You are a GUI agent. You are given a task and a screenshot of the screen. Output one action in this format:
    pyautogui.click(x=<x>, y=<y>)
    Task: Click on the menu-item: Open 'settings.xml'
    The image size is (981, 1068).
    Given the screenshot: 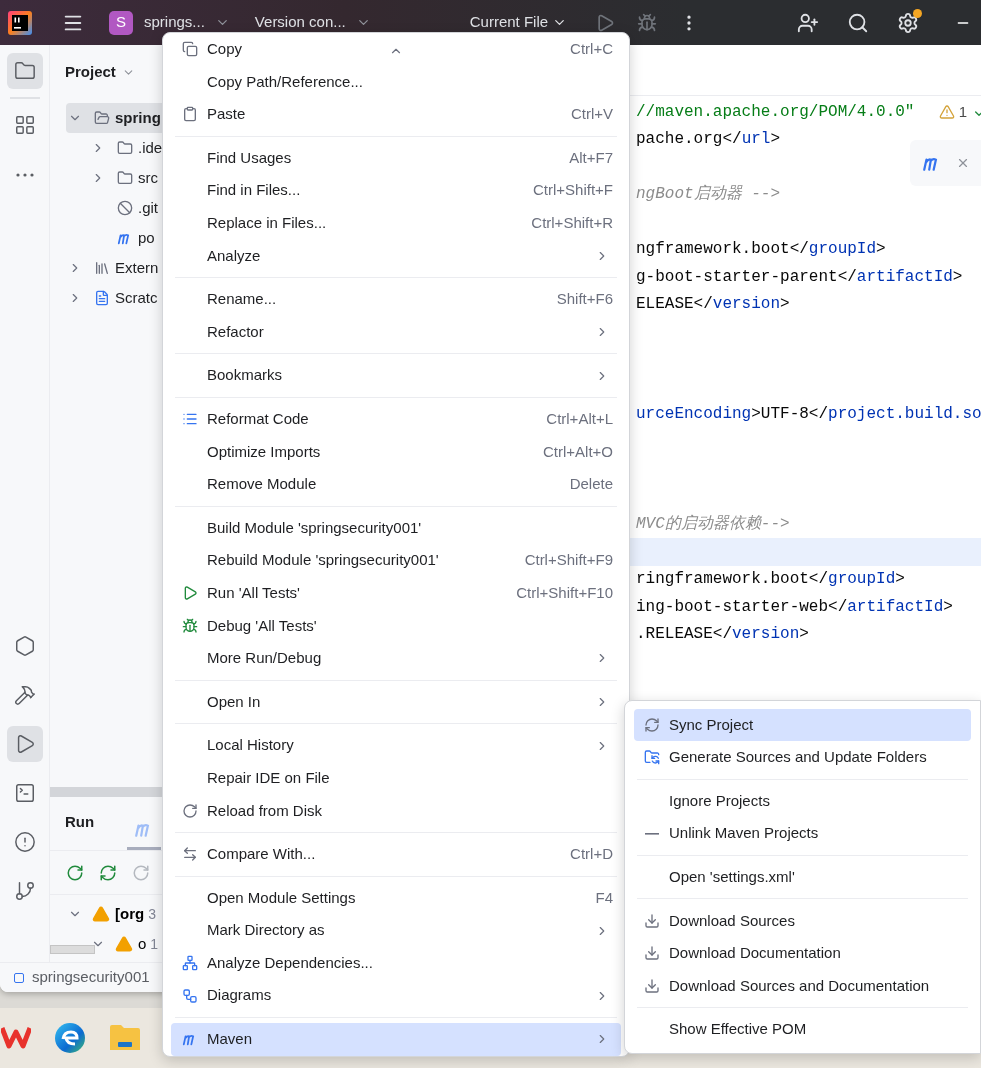 What is the action you would take?
    pyautogui.click(x=802, y=877)
    